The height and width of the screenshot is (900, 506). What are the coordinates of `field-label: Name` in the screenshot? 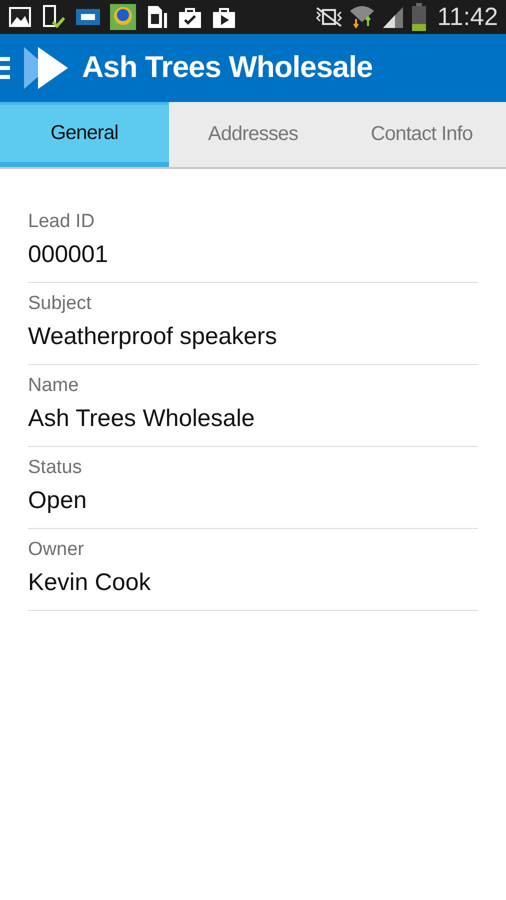 It's located at (54, 386).